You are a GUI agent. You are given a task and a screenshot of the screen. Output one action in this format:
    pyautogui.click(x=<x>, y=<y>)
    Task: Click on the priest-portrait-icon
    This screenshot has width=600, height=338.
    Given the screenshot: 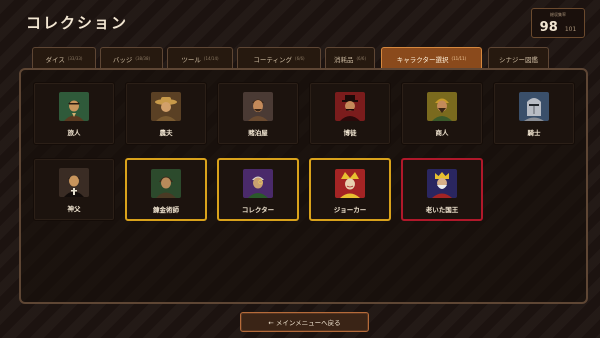 What is the action you would take?
    pyautogui.click(x=74, y=182)
    